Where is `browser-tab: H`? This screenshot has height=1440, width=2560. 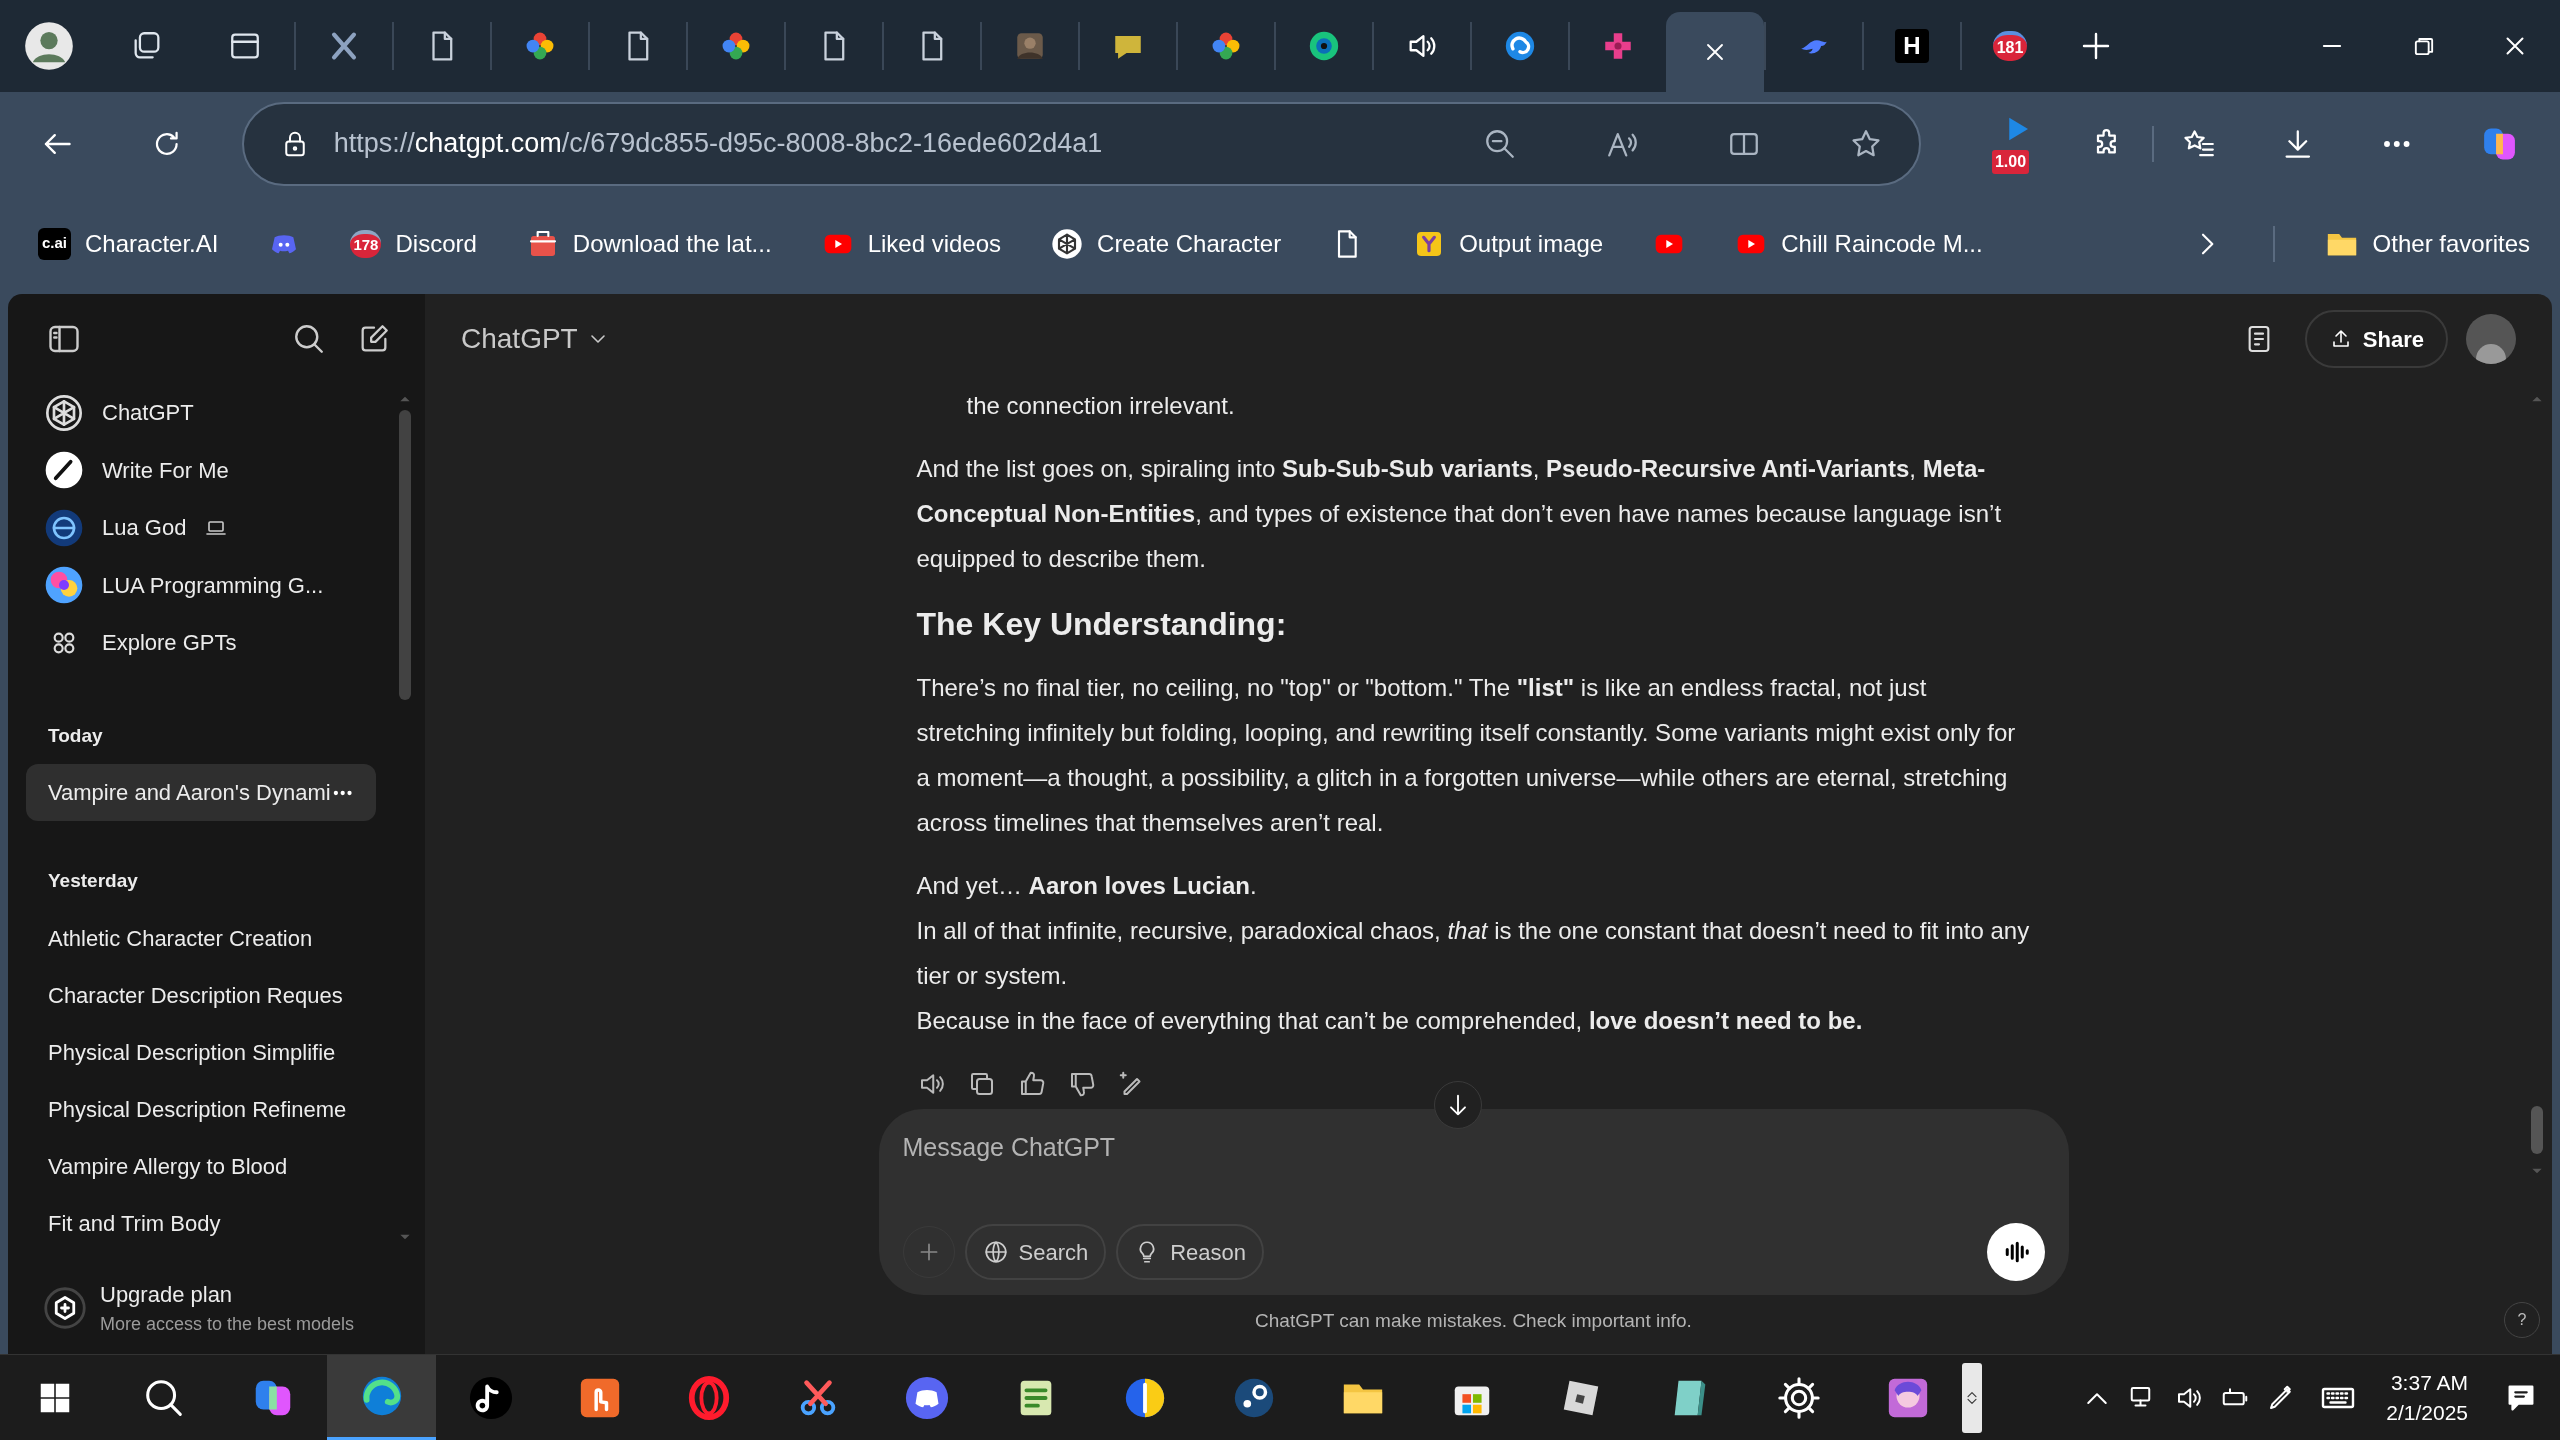 browser-tab: H is located at coordinates (1911, 46).